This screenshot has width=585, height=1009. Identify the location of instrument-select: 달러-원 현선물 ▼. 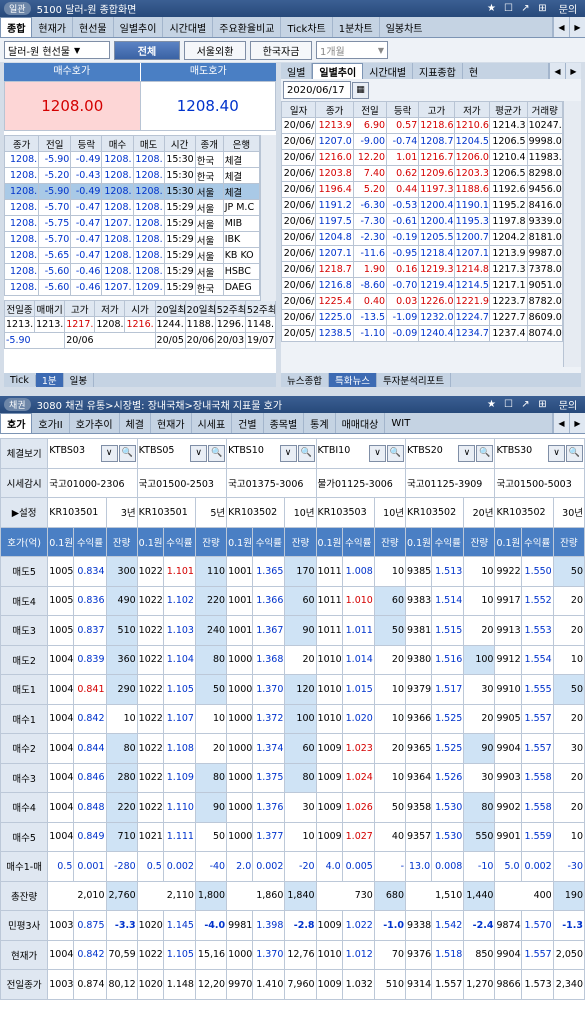
(57, 50).